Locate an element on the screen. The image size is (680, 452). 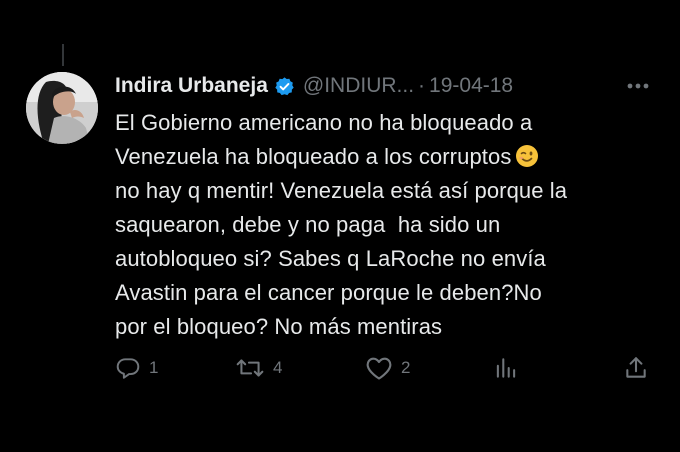
reply-button: 1 is located at coordinates (136, 368).